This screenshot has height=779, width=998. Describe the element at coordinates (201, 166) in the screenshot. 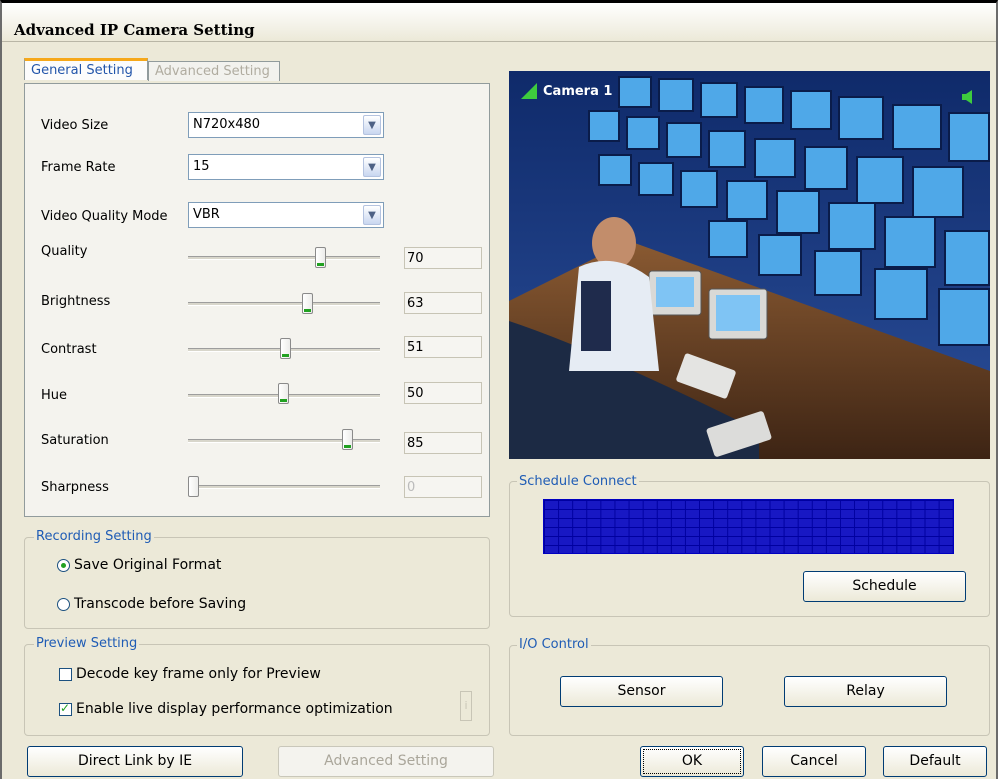

I see `frame-rate-value: 15` at that location.